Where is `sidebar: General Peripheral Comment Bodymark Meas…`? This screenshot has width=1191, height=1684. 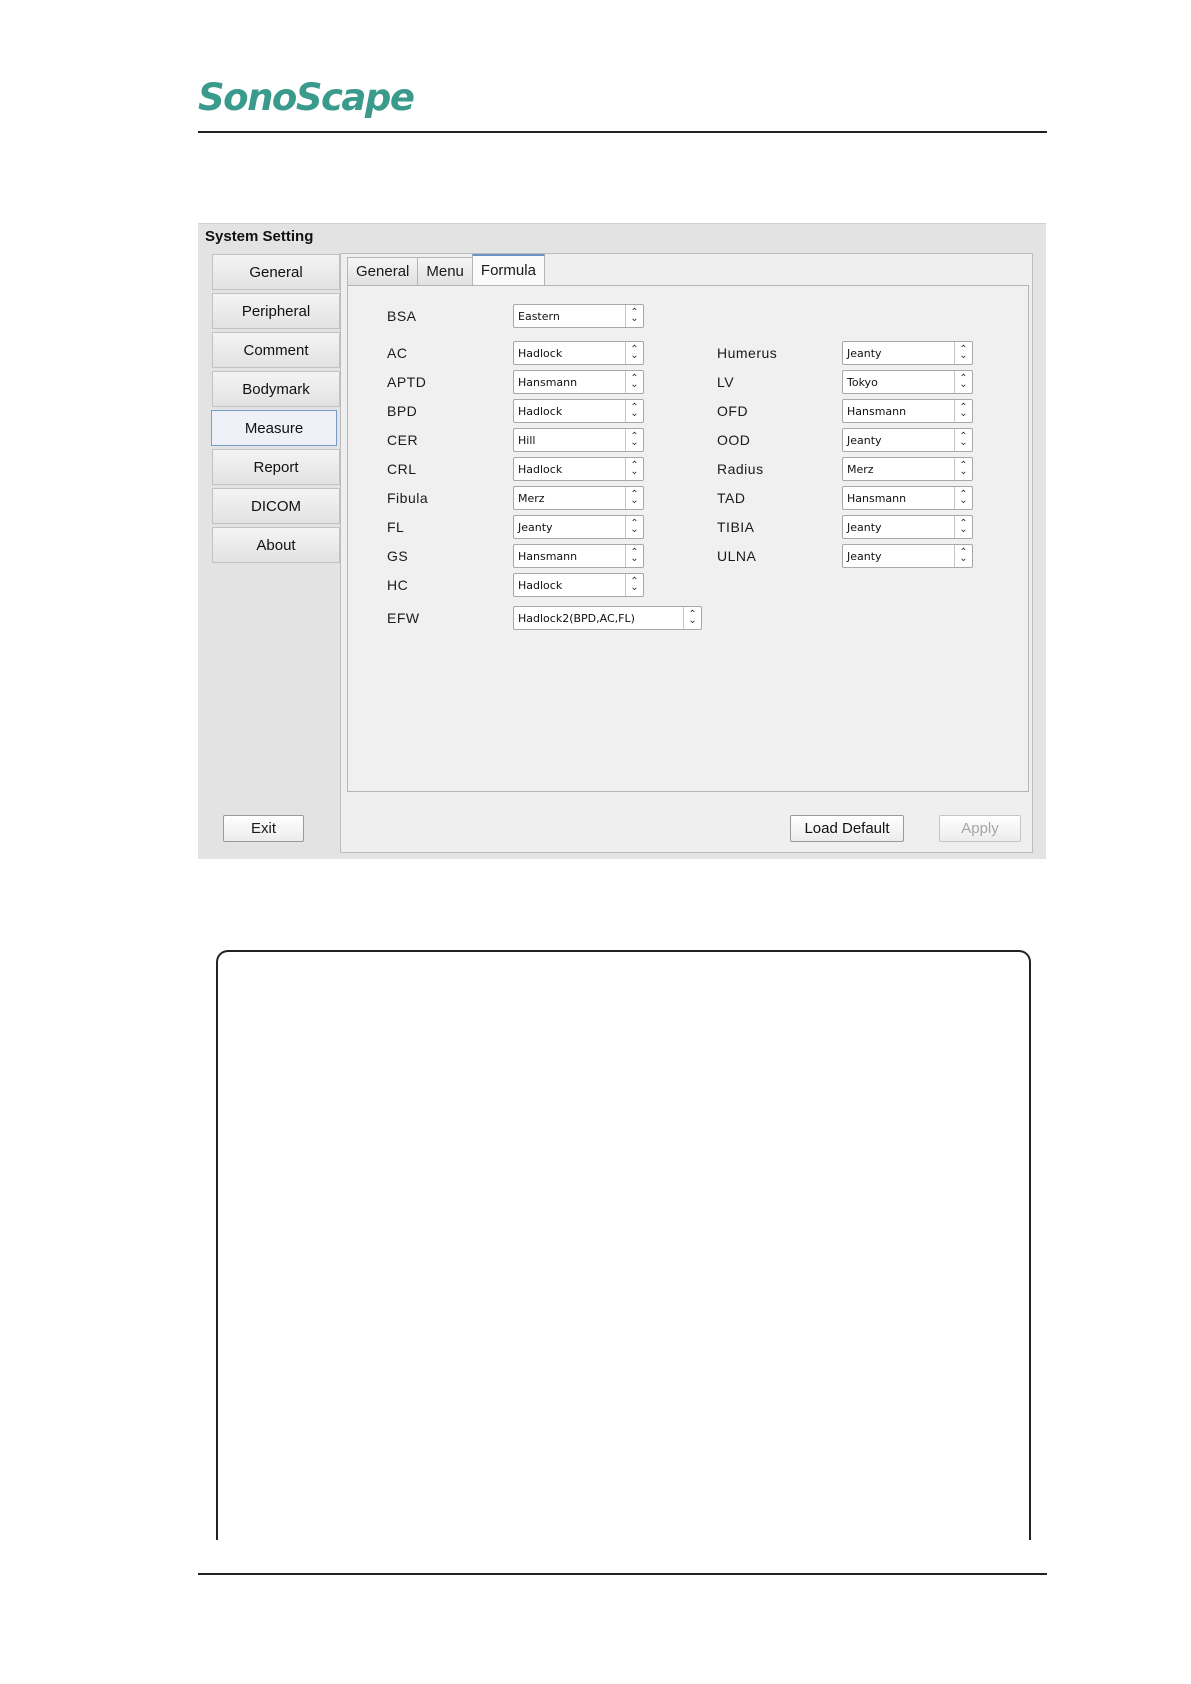
sidebar: General Peripheral Comment Bodymark Meas… is located at coordinates (275, 410).